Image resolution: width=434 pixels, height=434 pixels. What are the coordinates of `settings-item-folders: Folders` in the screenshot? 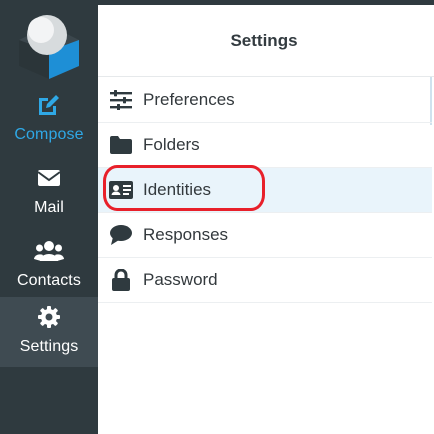 It's located at (265, 145).